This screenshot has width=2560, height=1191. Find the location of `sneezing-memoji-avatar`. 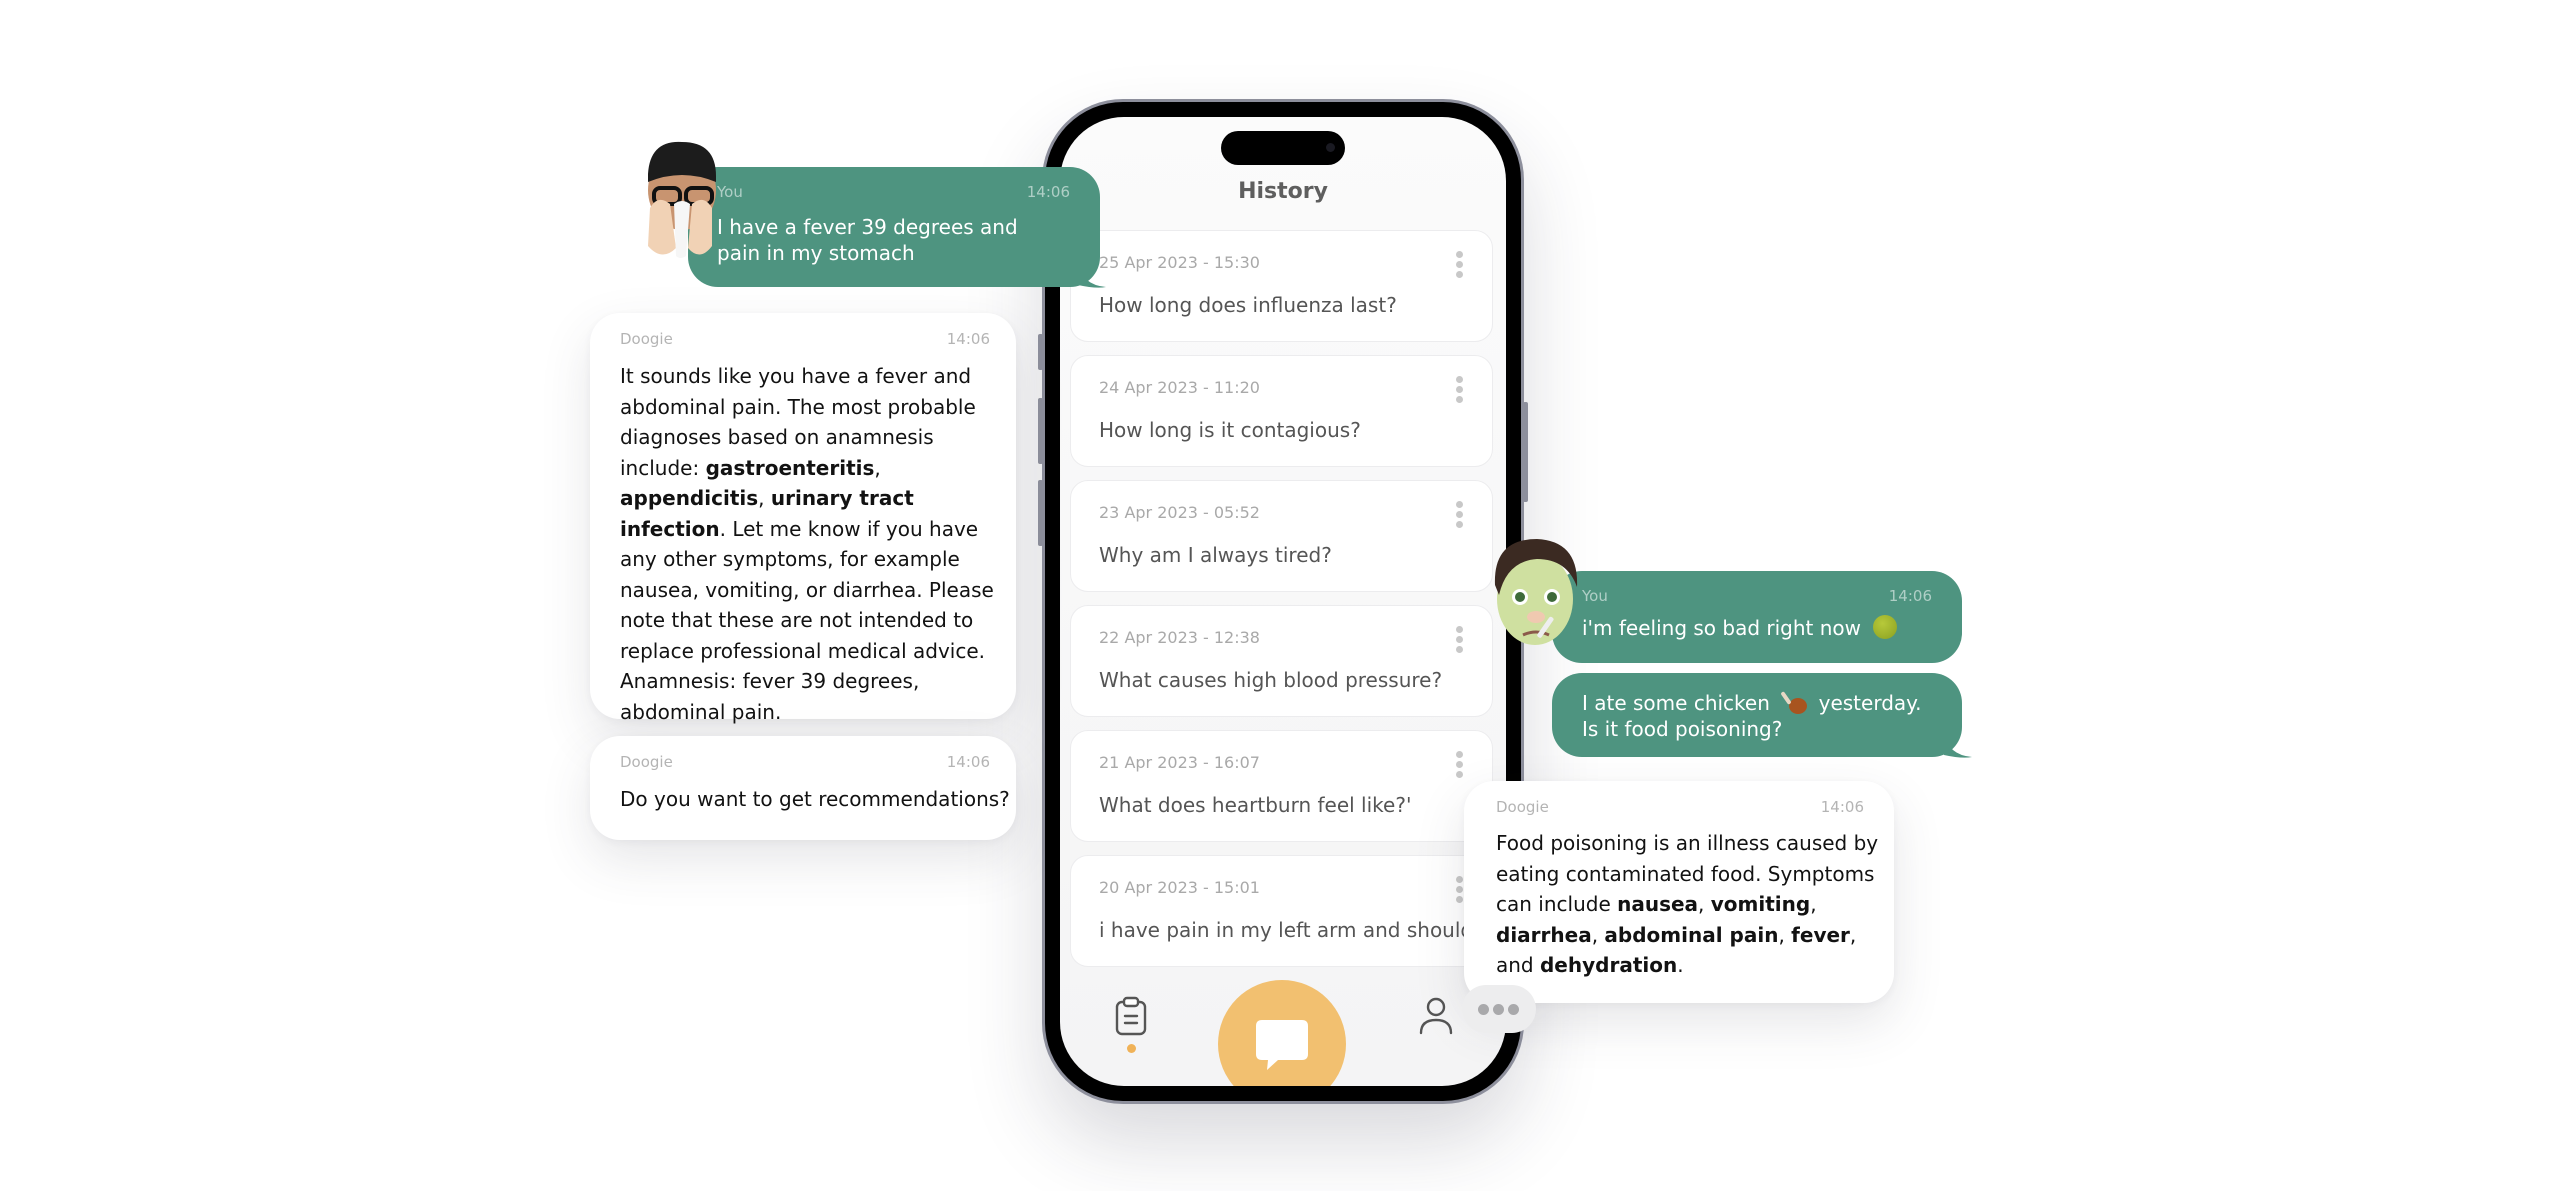

sneezing-memoji-avatar is located at coordinates (678, 203).